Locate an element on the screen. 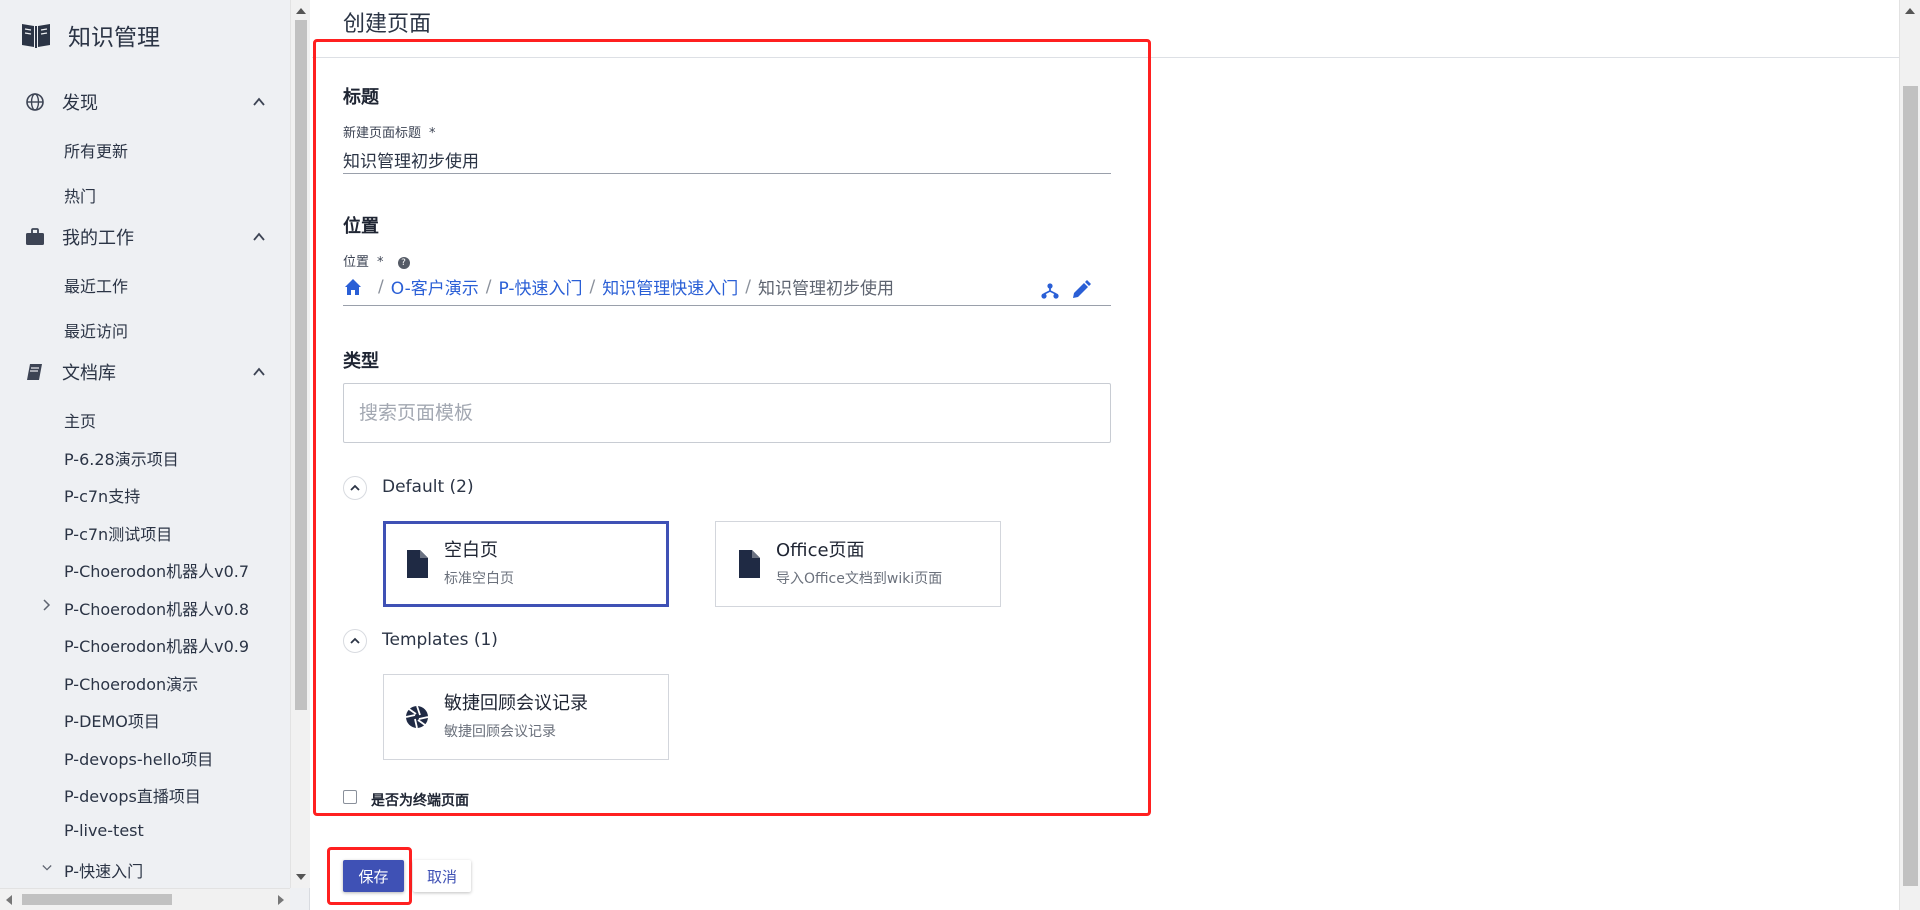 This screenshot has height=910, width=1920. sidebar-item-home: 主页 is located at coordinates (80, 420).